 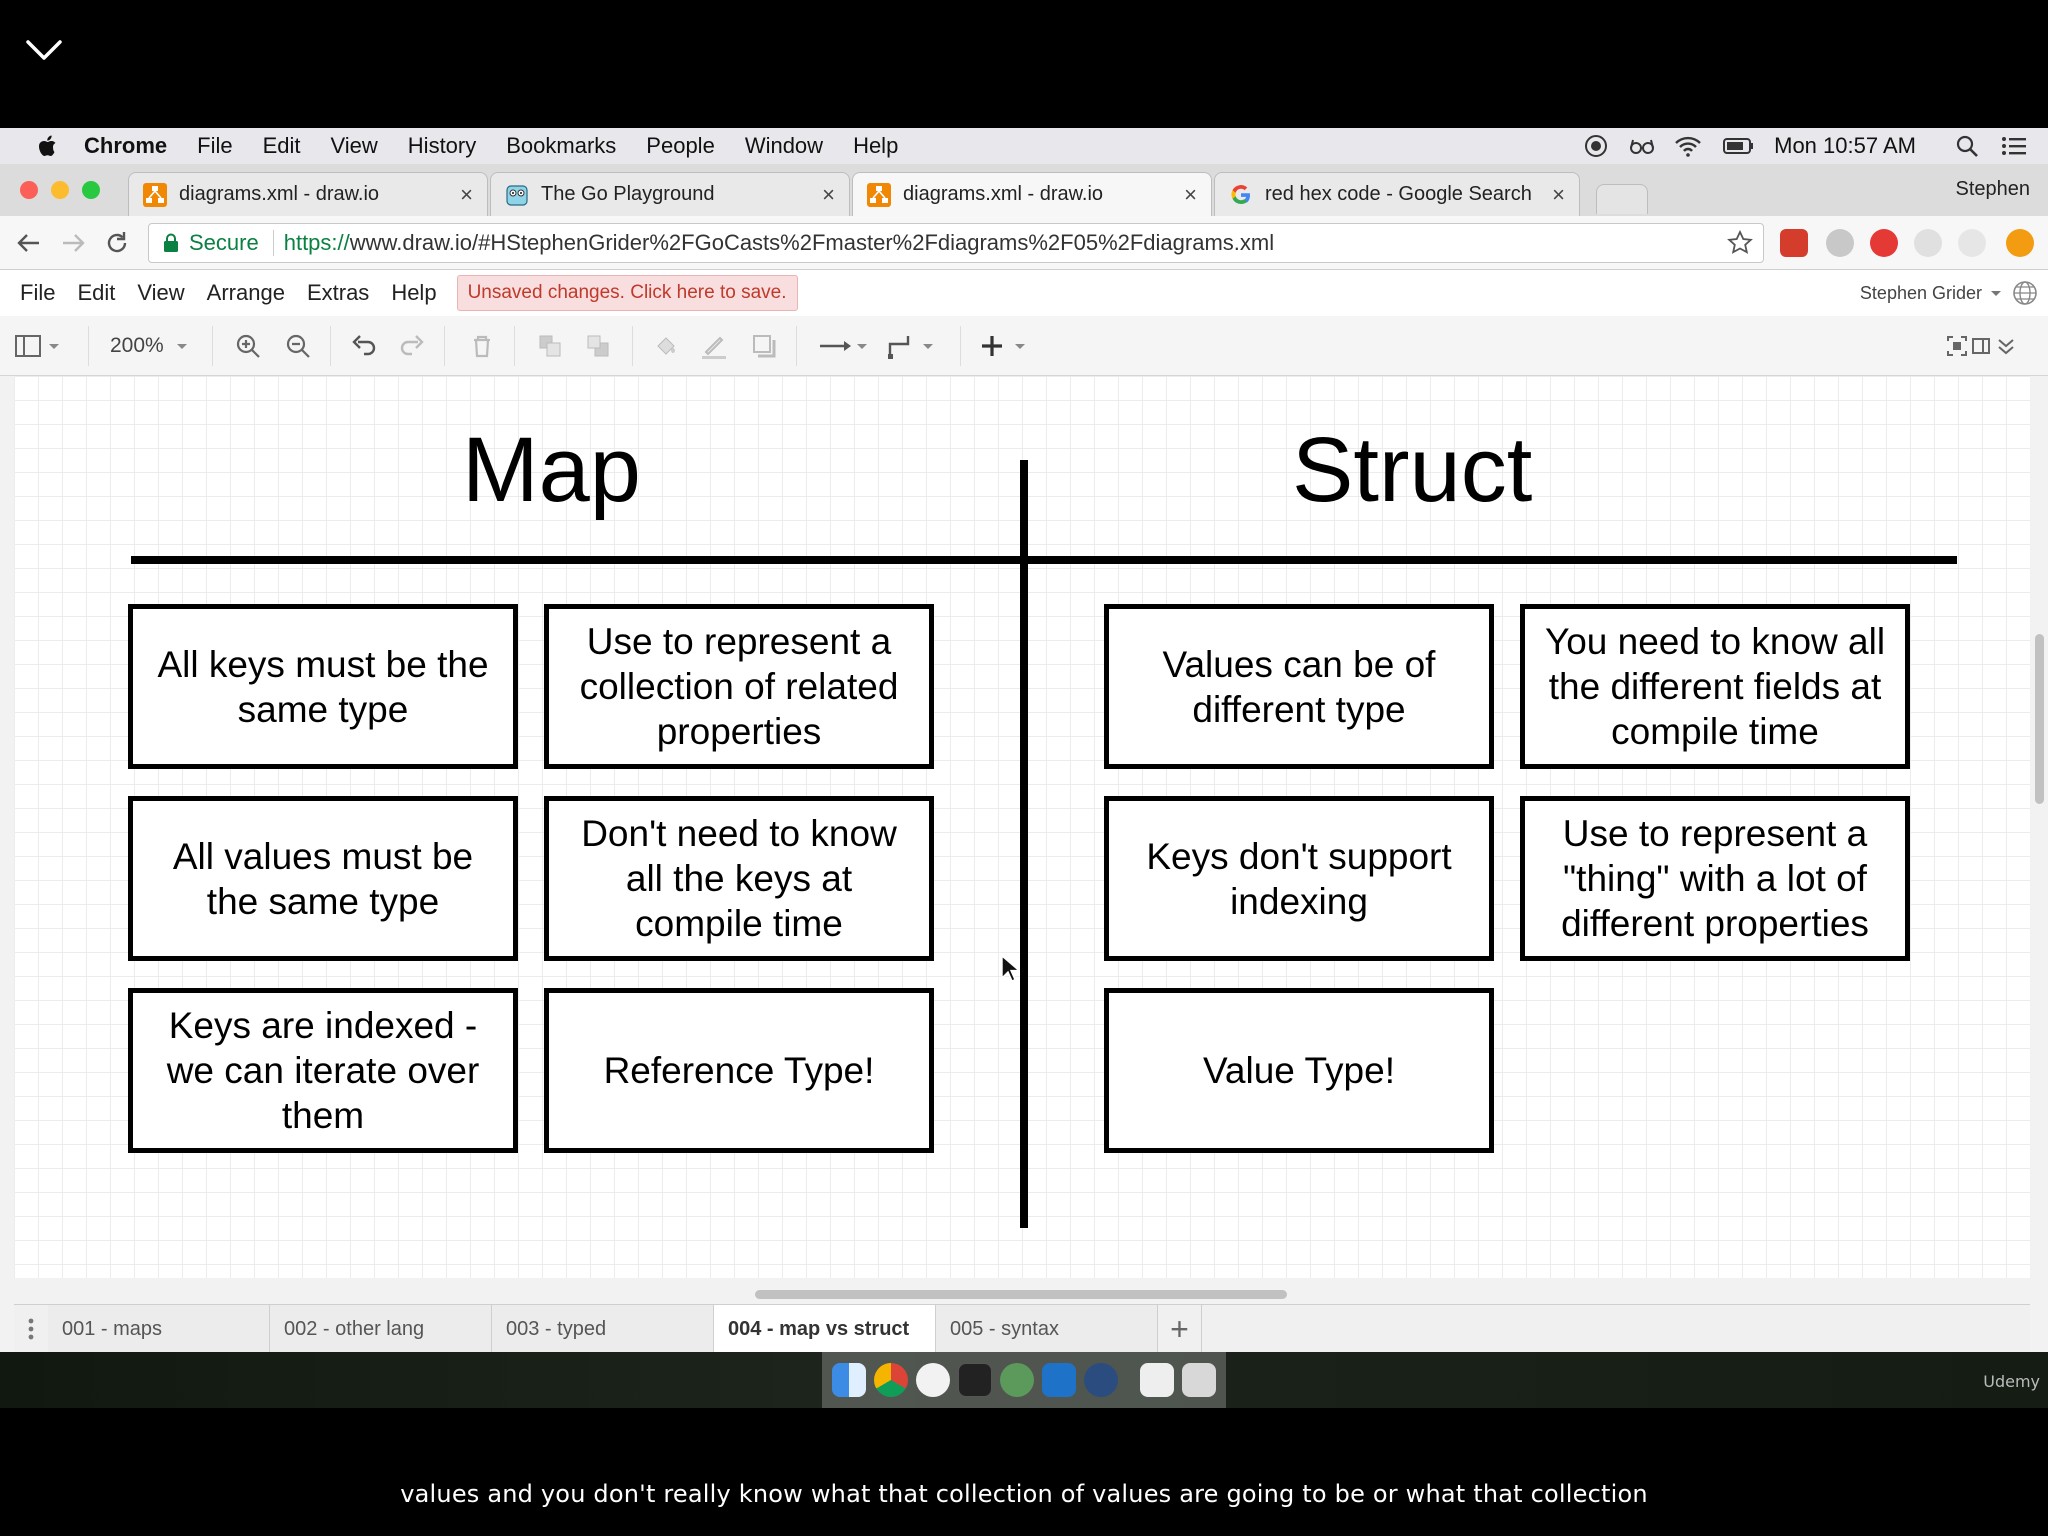 What do you see at coordinates (1928, 243) in the screenshot?
I see `extension-icon` at bounding box center [1928, 243].